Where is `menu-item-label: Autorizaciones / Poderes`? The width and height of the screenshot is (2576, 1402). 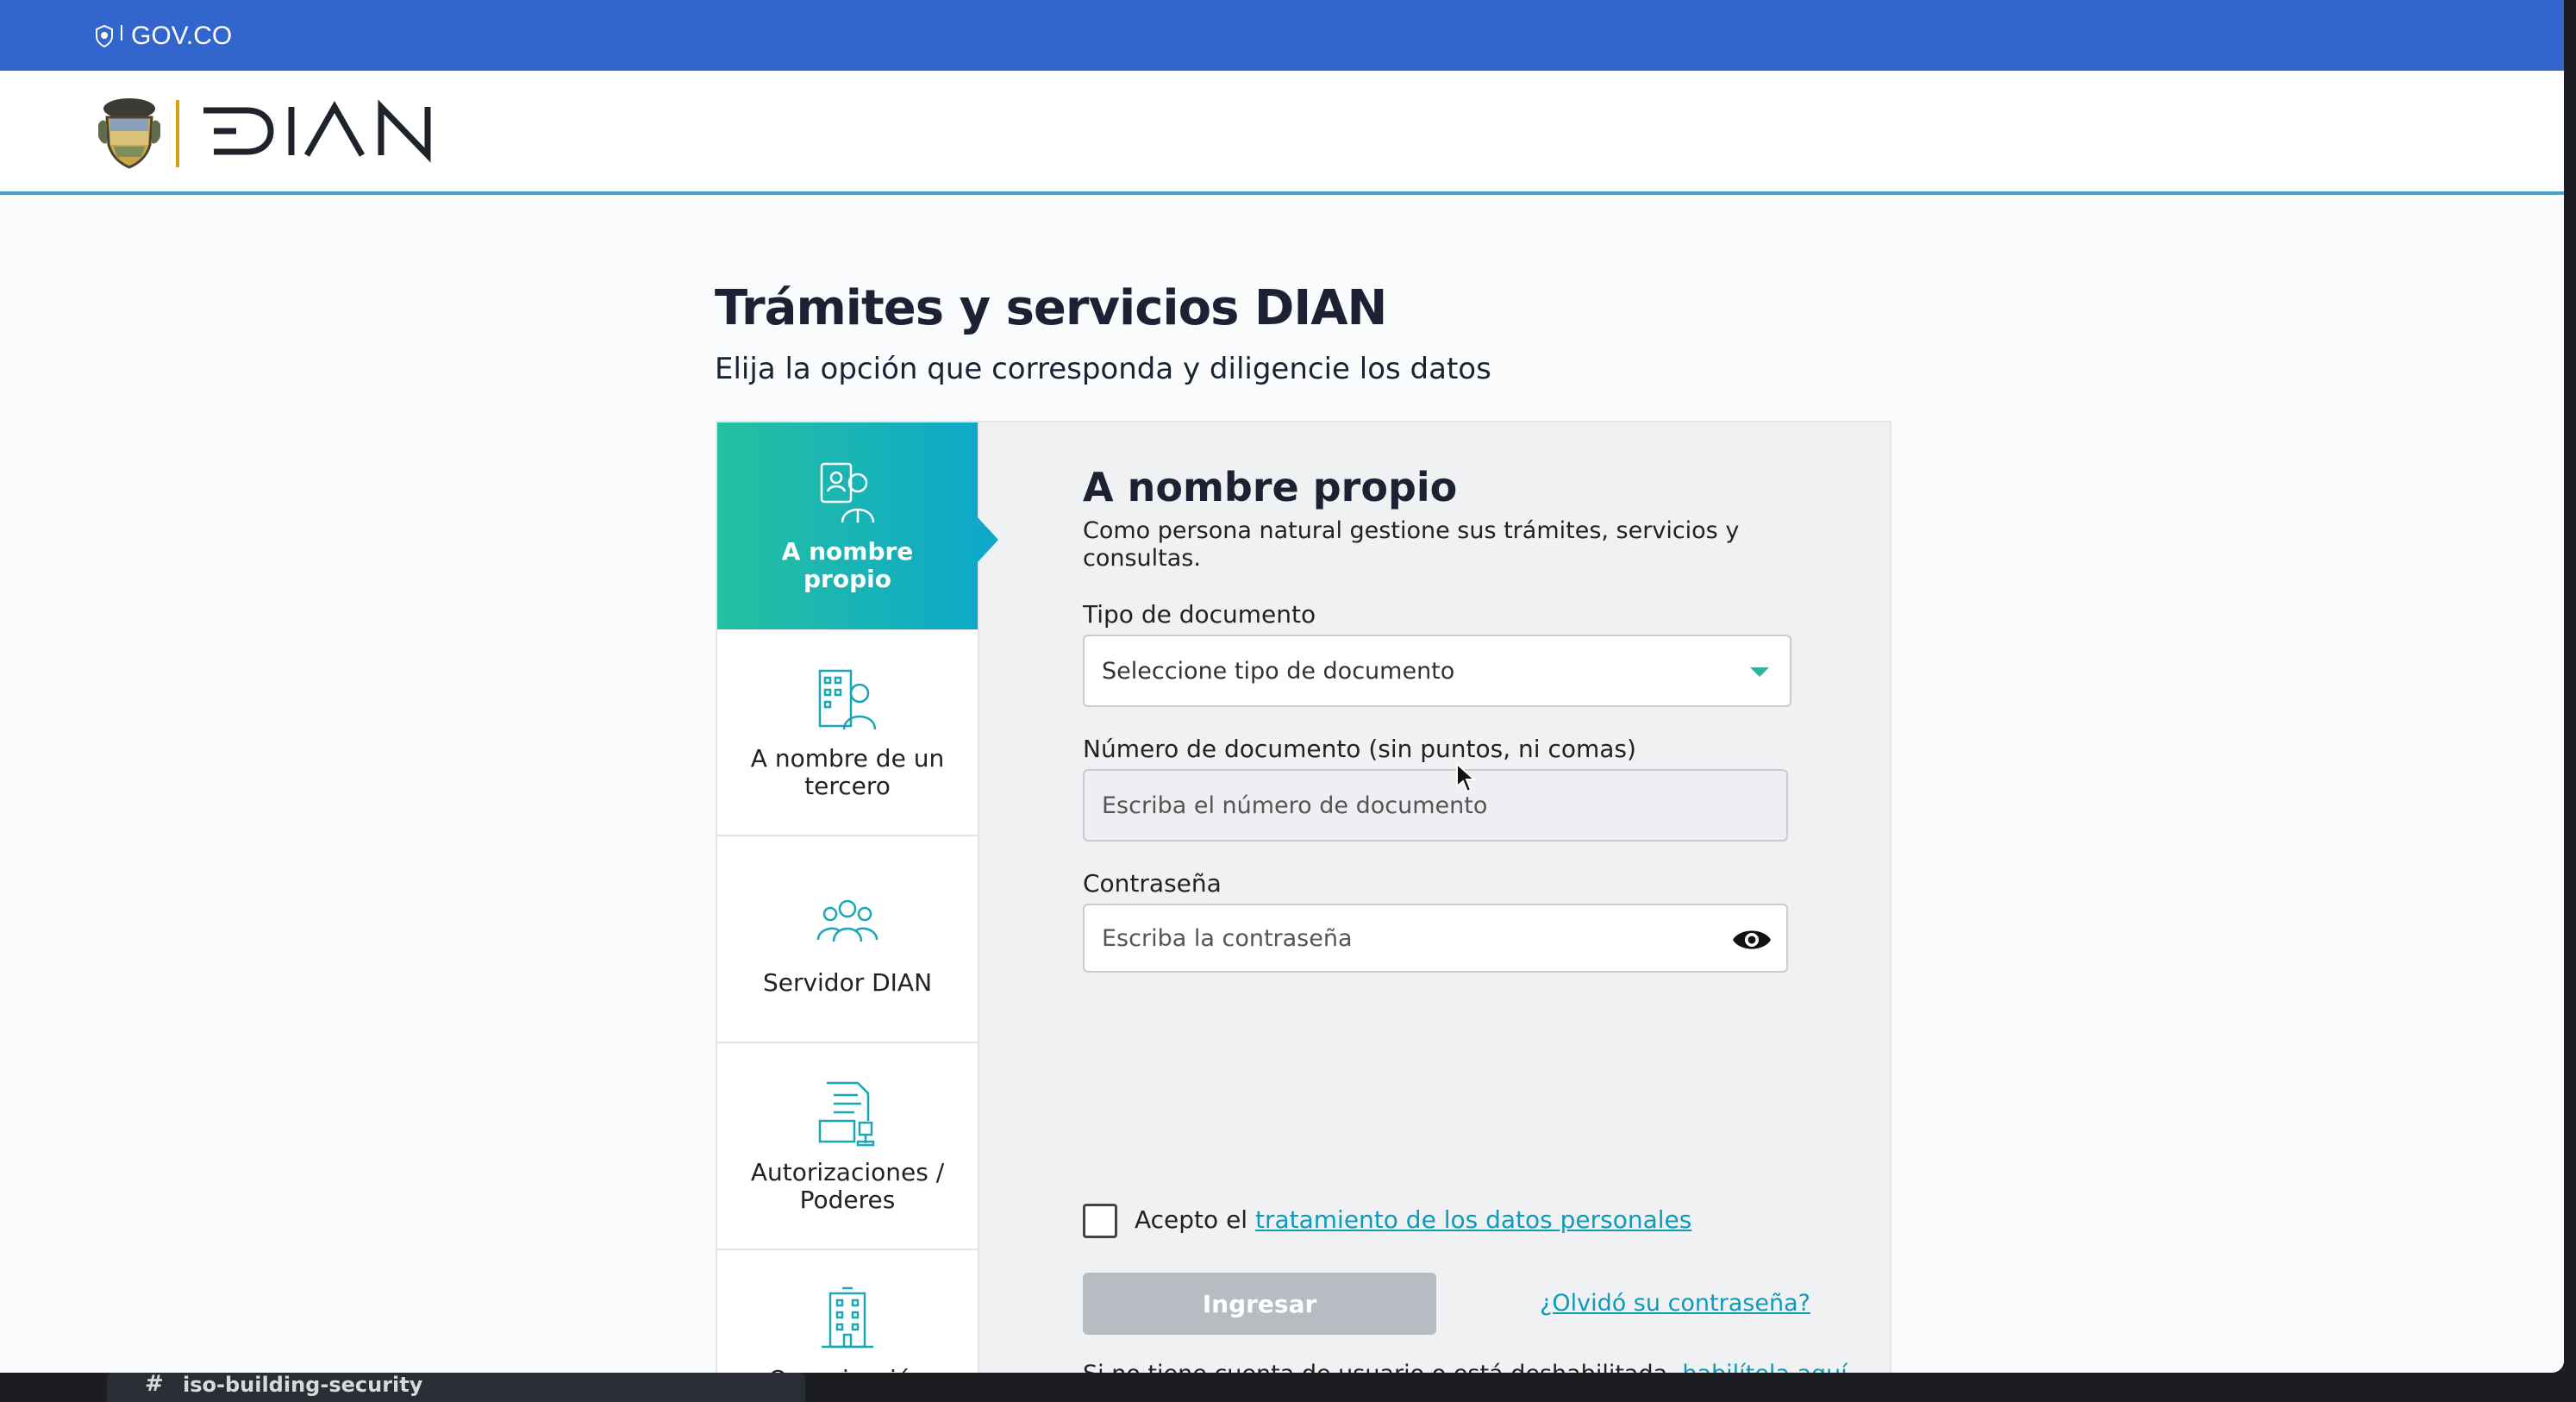
menu-item-label: Autorizaciones / Poderes is located at coordinates (847, 1186).